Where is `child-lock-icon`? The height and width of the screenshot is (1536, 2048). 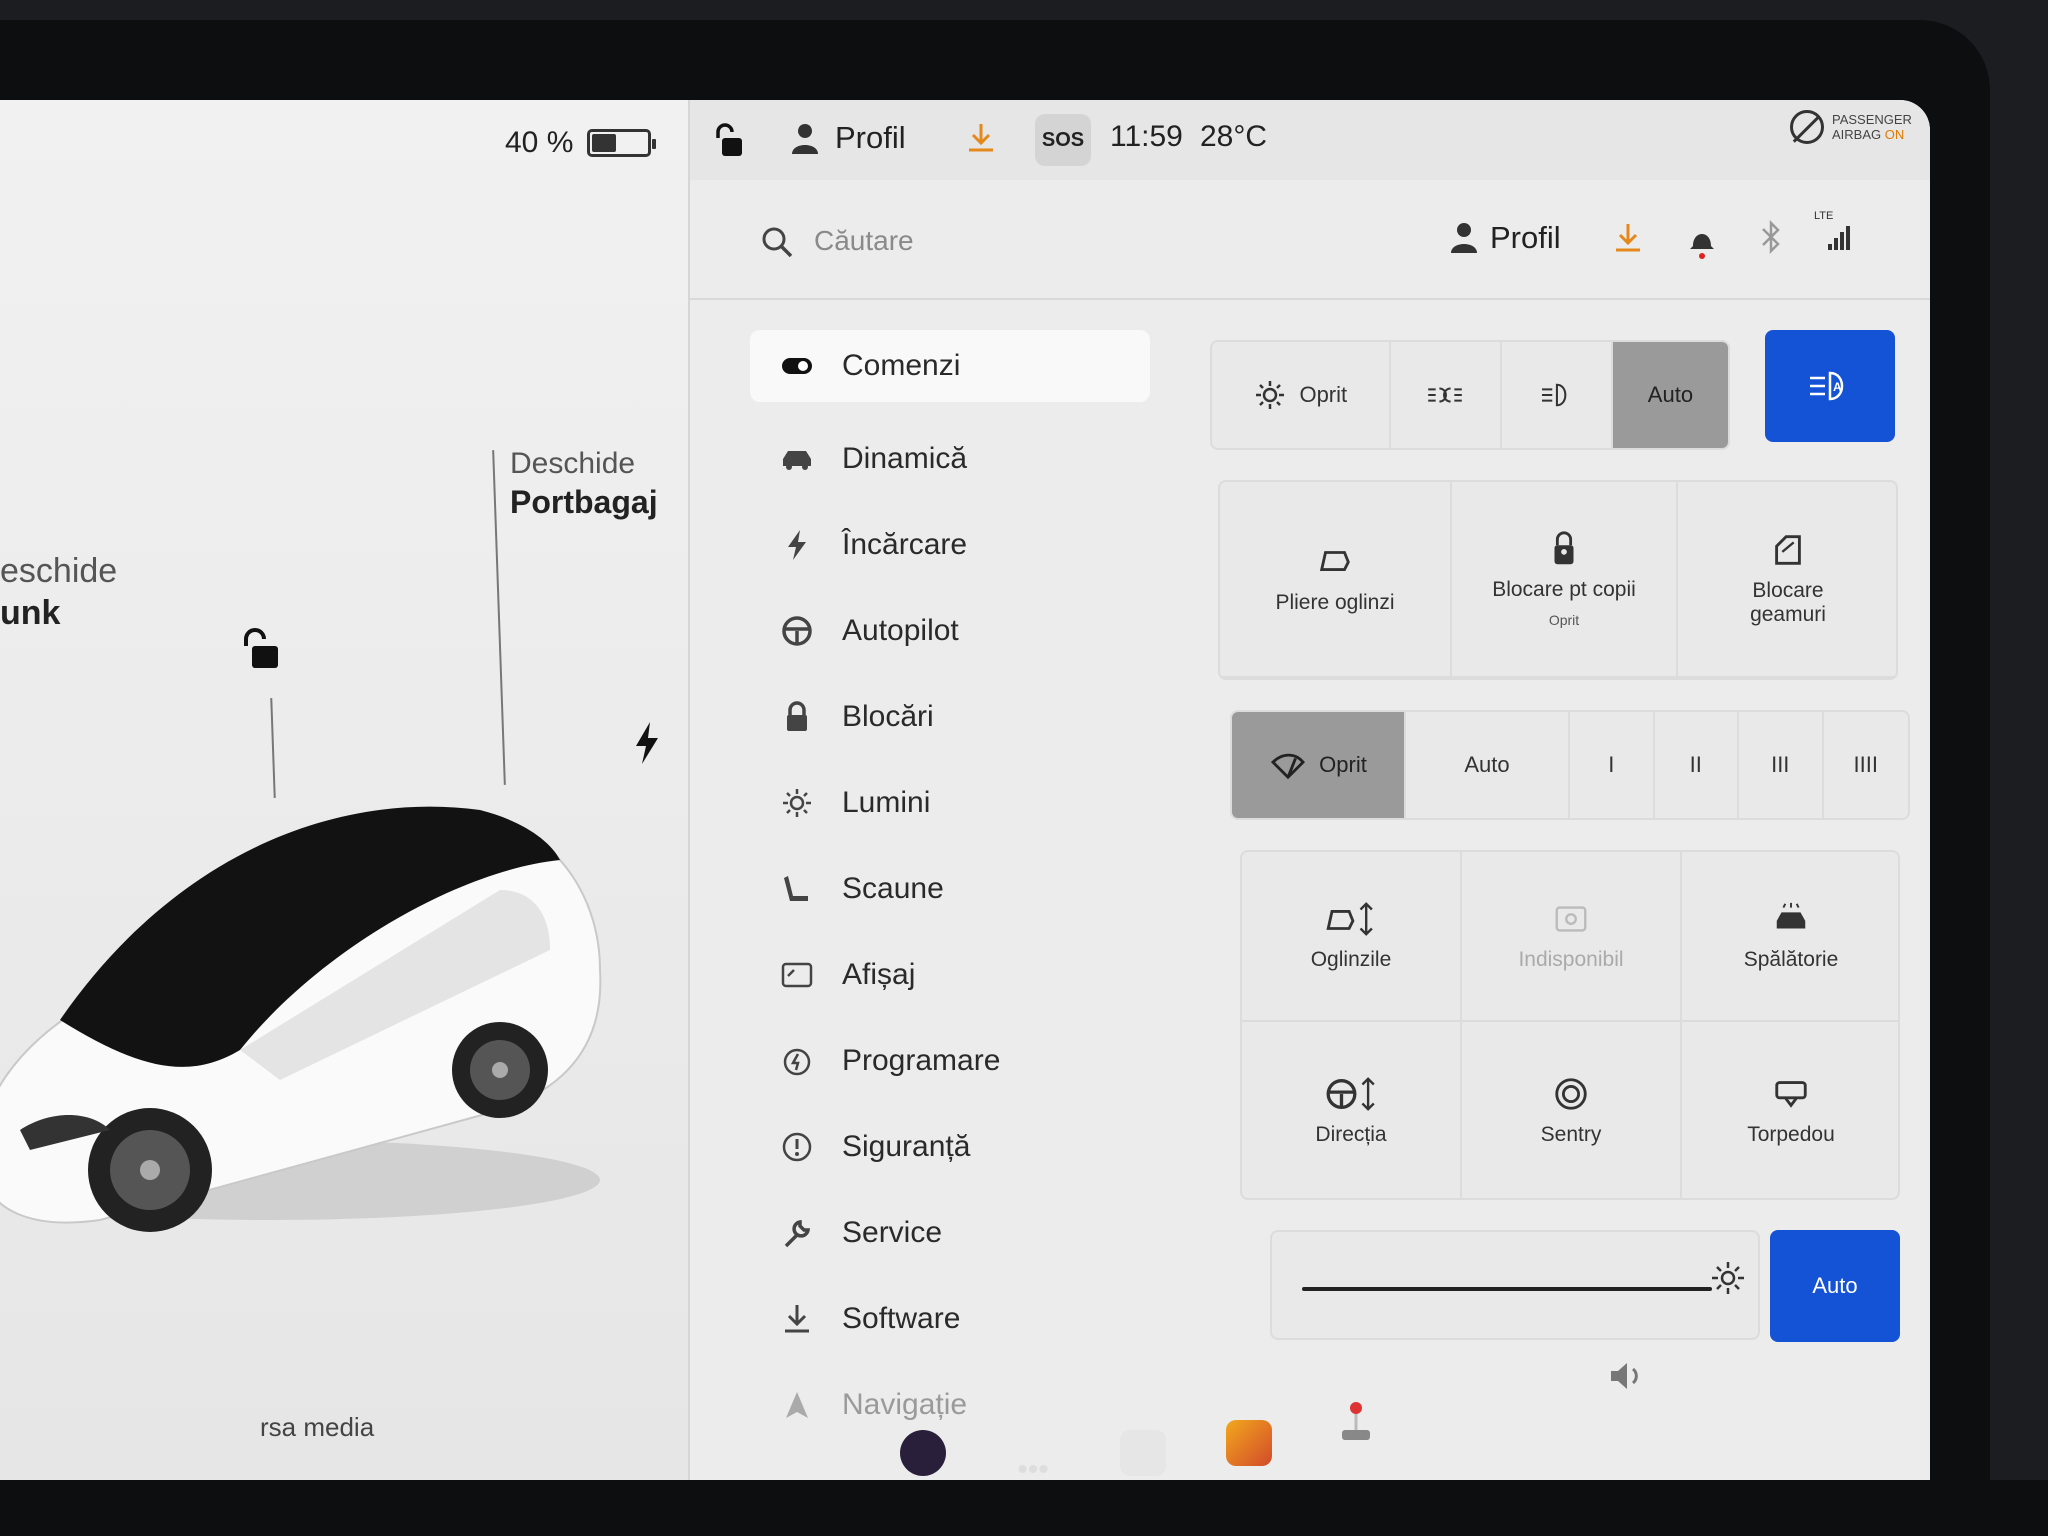
child-lock-icon is located at coordinates (1564, 548).